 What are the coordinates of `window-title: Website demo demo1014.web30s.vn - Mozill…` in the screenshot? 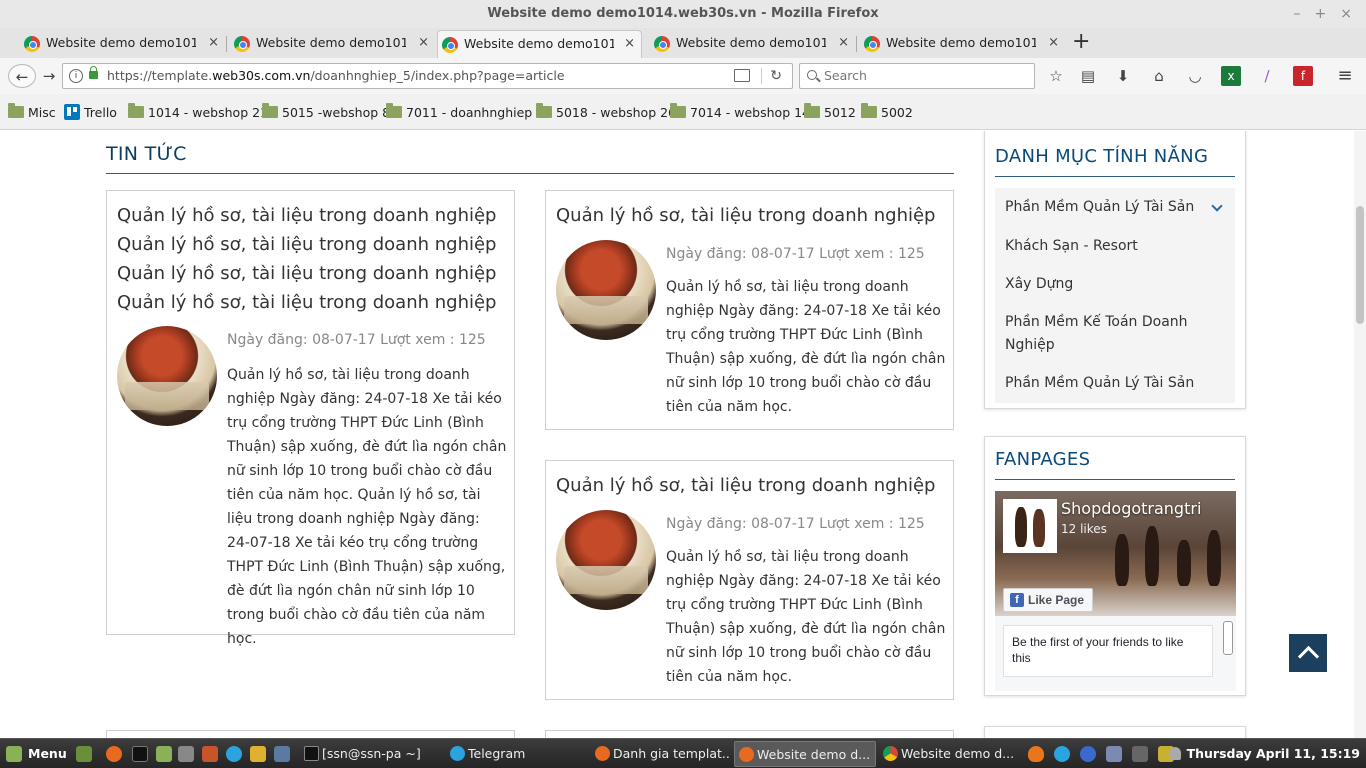 It's located at (683, 13).